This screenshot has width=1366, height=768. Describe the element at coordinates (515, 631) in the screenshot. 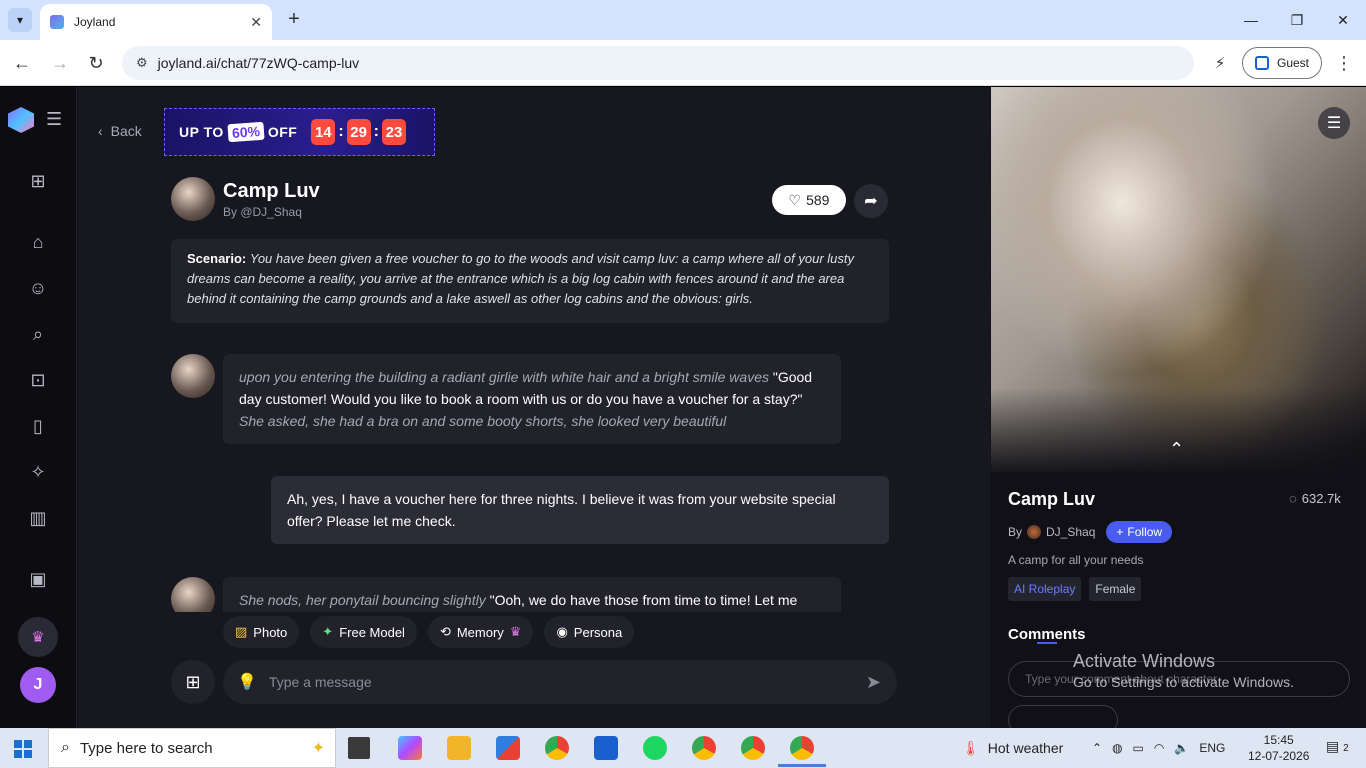

I see `crown-badge-icon: ♛` at that location.